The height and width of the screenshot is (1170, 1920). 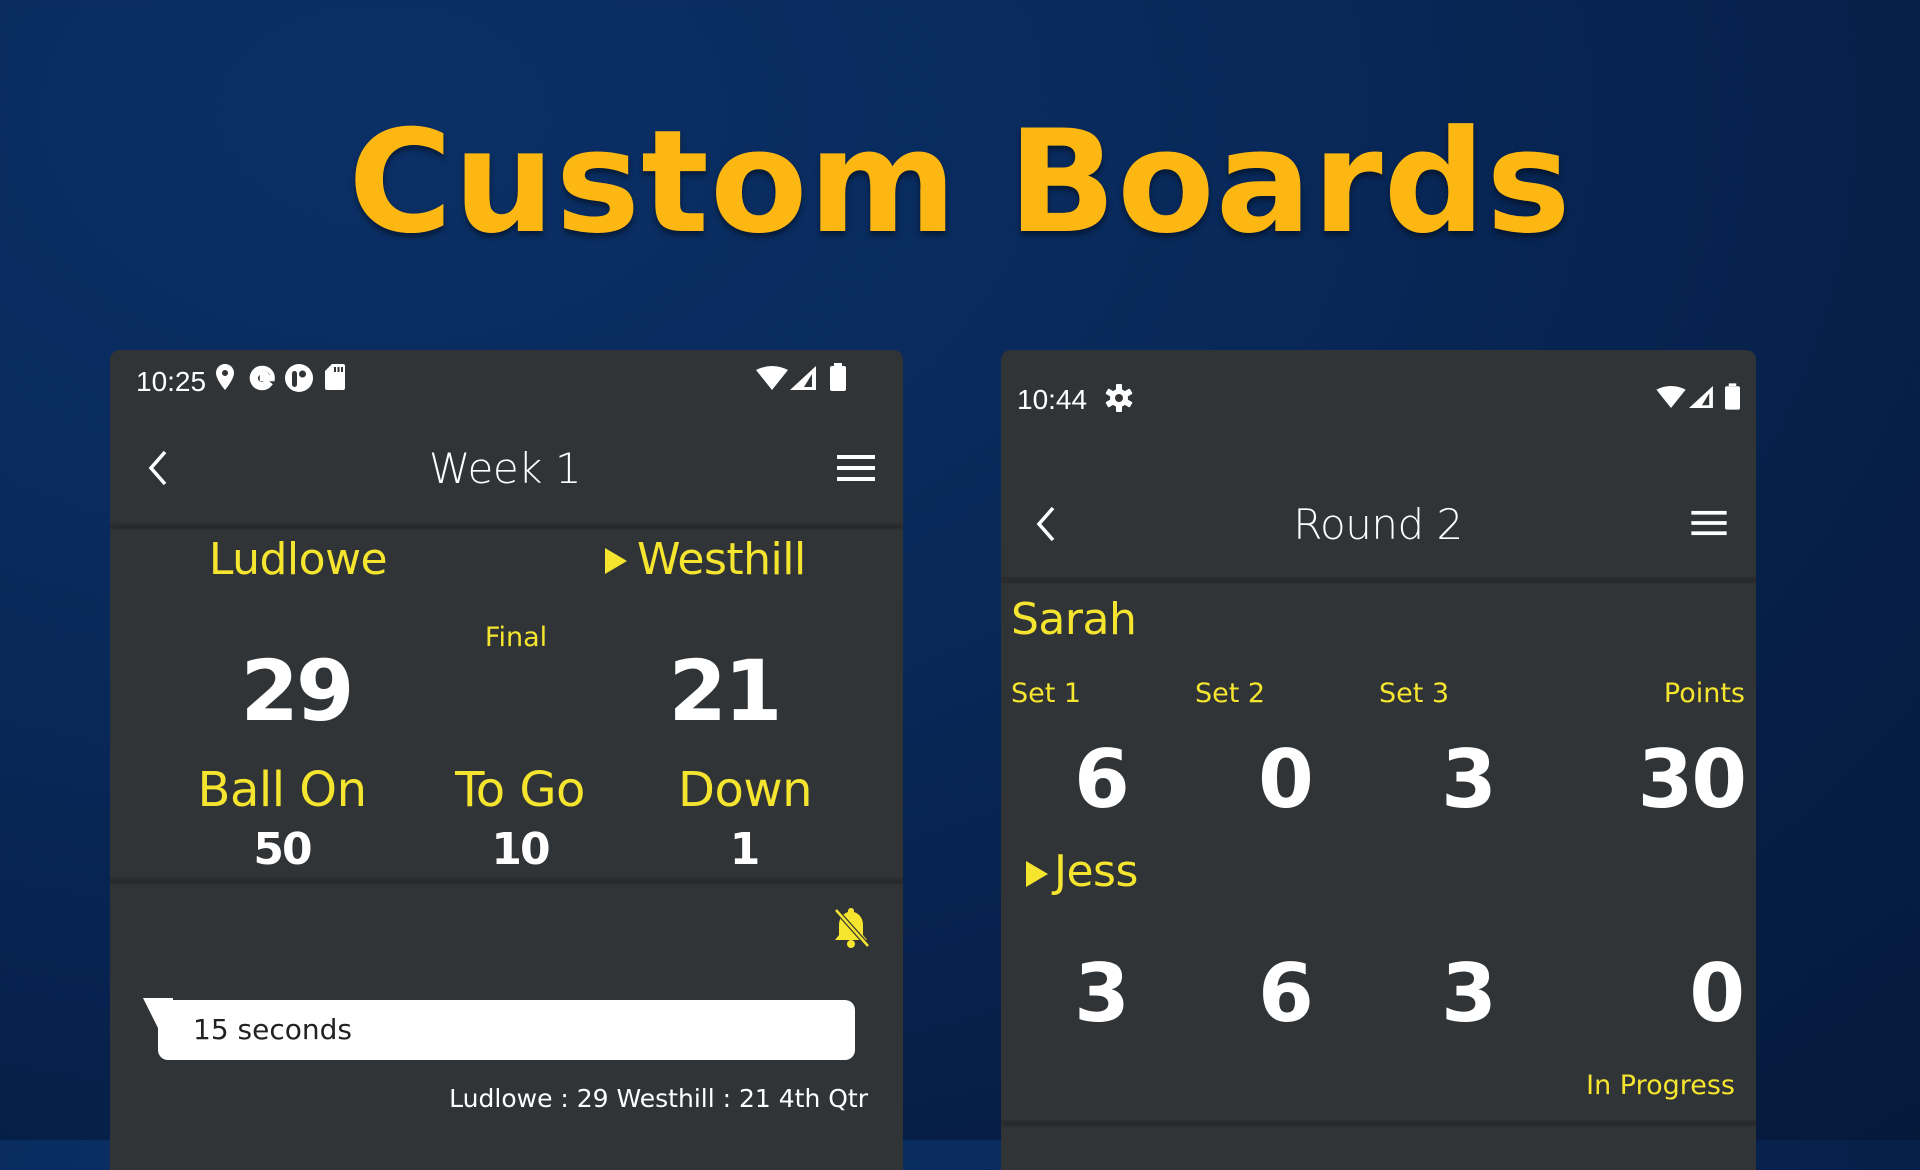 What do you see at coordinates (1037, 874) in the screenshot?
I see `serving-indicator-icon` at bounding box center [1037, 874].